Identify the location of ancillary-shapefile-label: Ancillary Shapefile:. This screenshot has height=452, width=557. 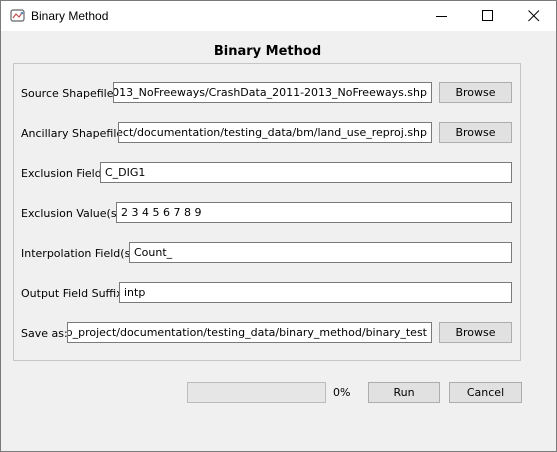
(74, 133).